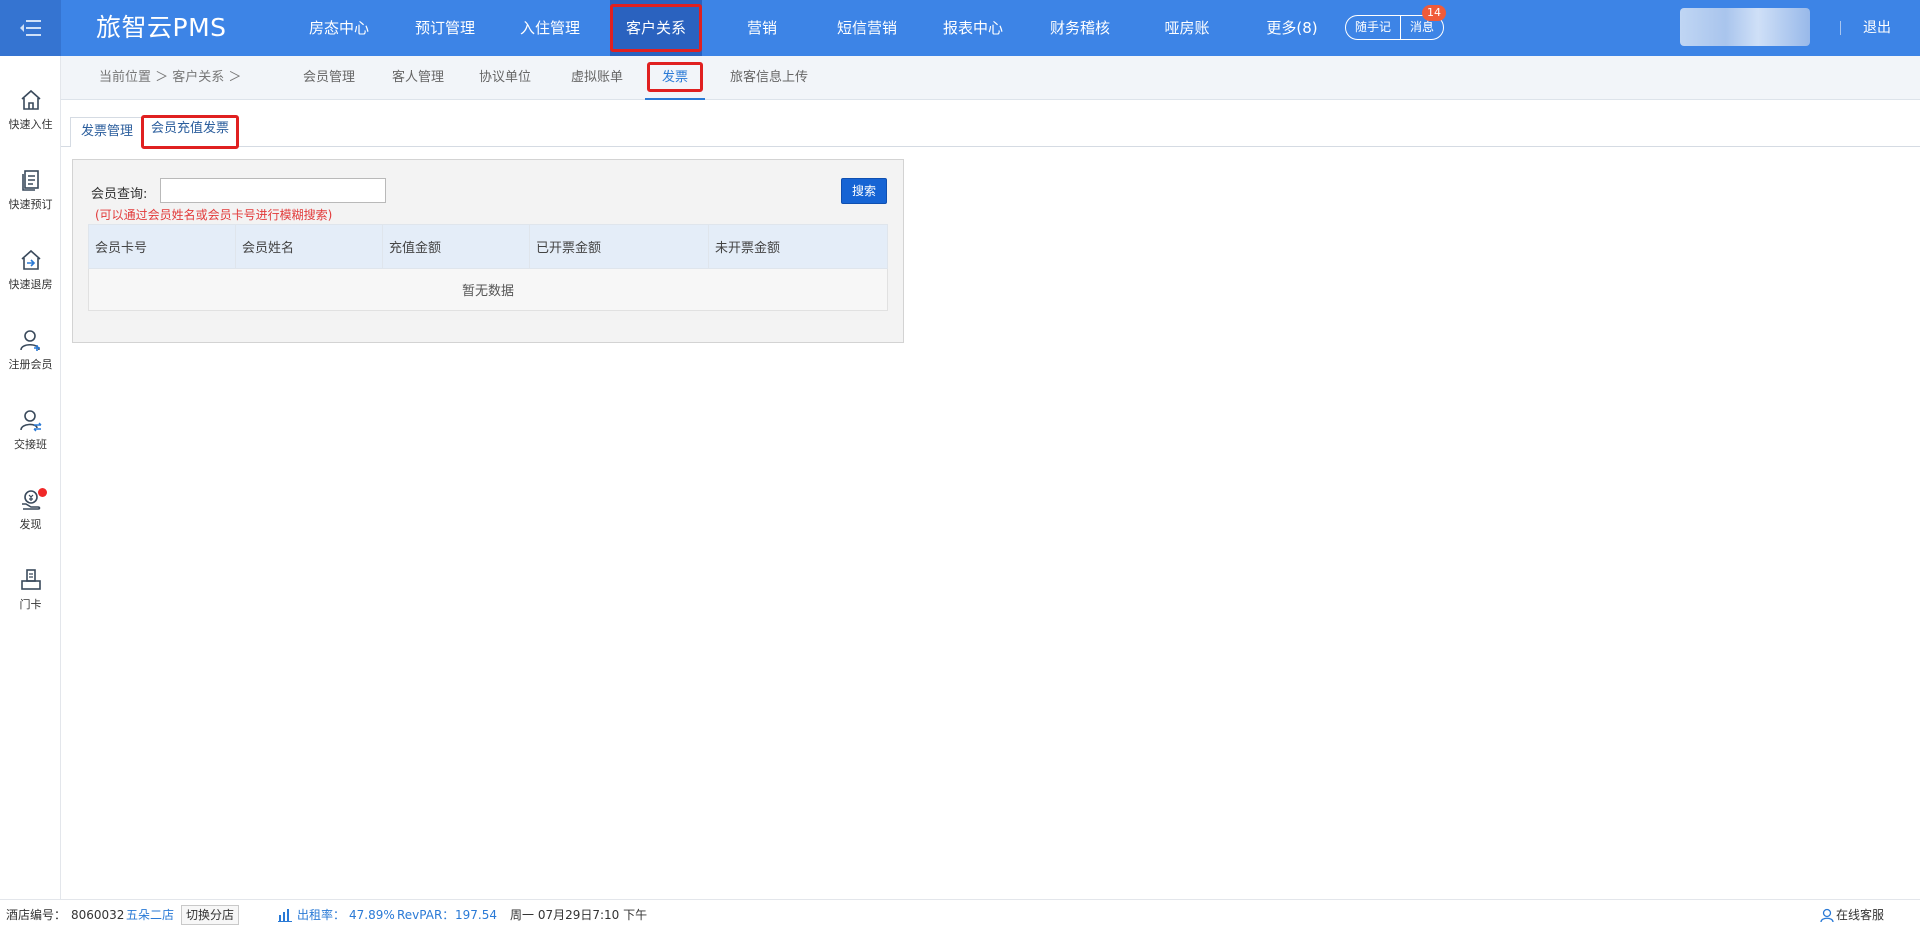  I want to click on occupancy-value: 47.89%, so click(372, 915).